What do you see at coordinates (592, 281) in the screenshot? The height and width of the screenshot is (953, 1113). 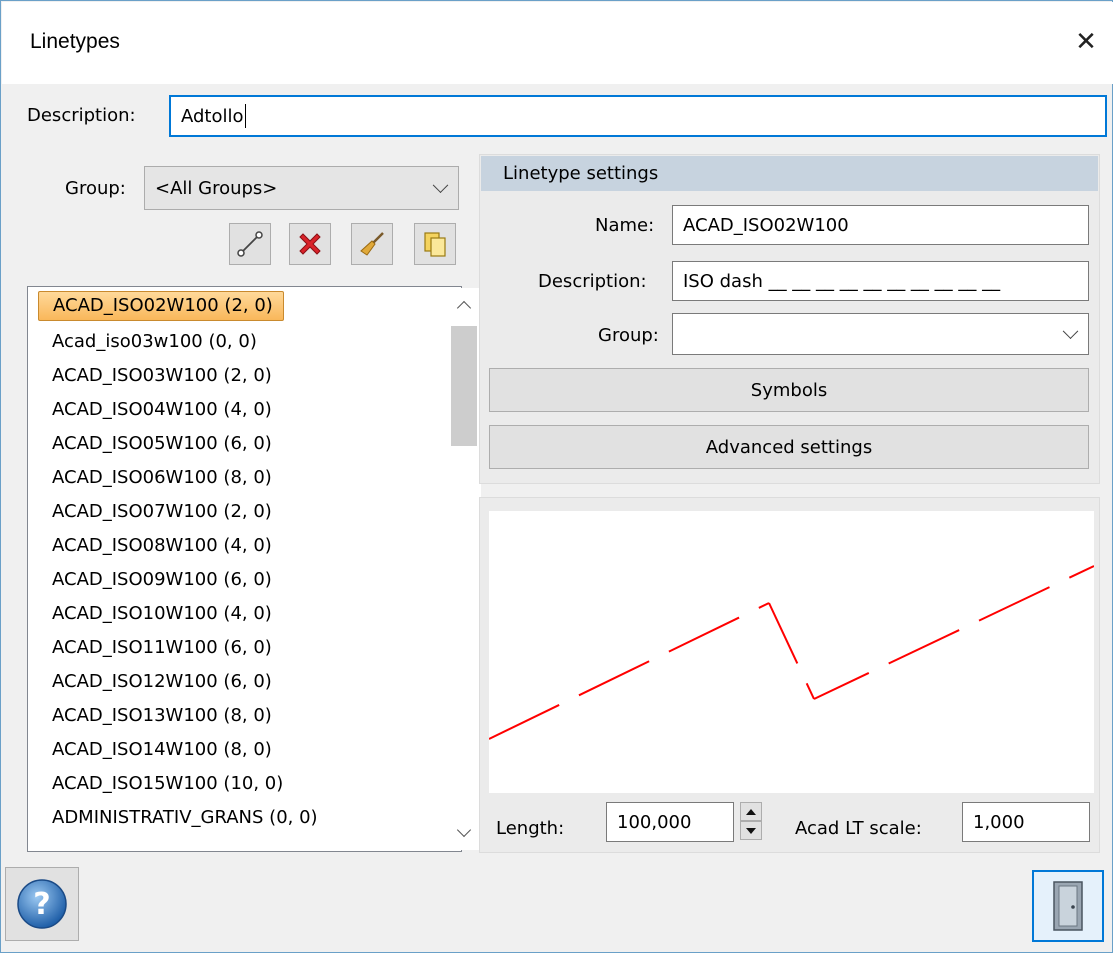 I see `settings-description-label: Description:` at bounding box center [592, 281].